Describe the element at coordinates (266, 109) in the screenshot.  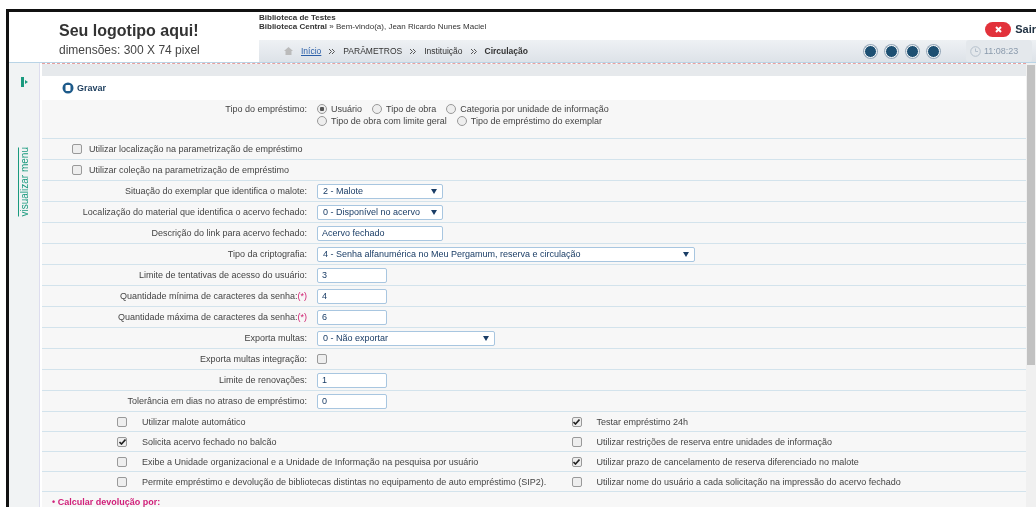
I see `field-label: Tipo do empréstimo:` at that location.